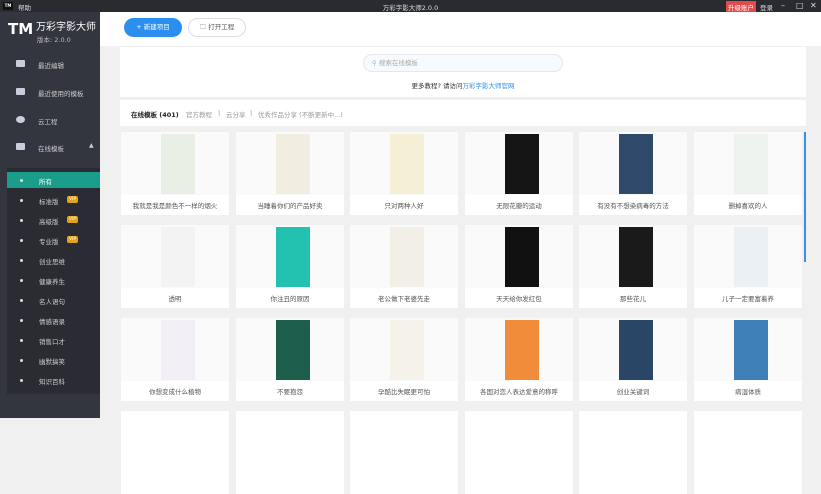 The image size is (821, 494). I want to click on category-item: 专业版 VIP, so click(53, 240).